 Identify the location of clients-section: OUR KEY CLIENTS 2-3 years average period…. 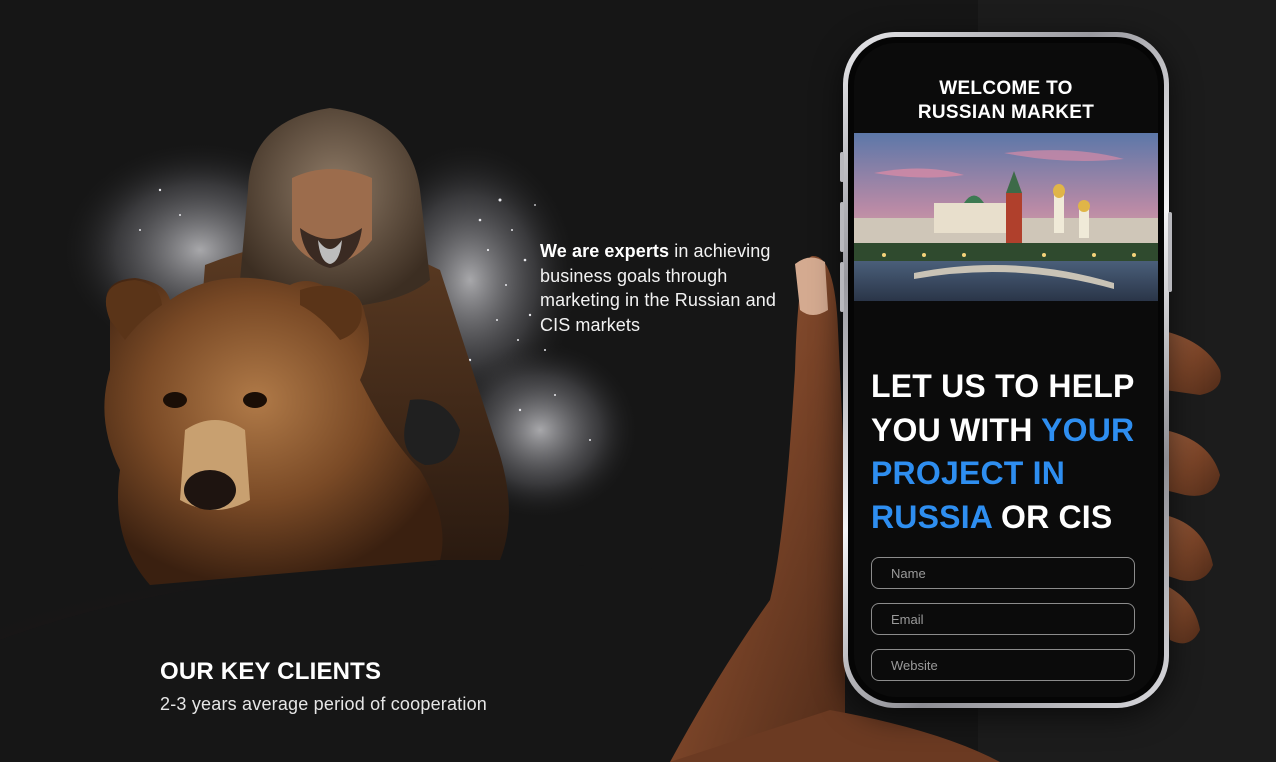
(323, 686).